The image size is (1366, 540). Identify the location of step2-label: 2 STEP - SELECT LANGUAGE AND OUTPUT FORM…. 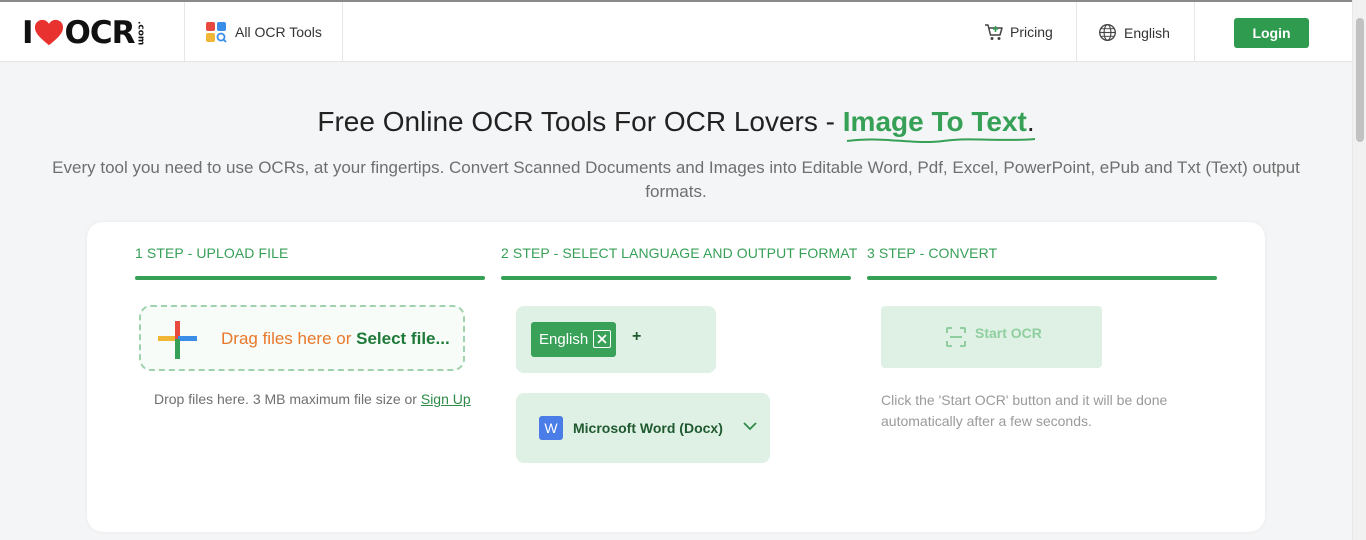
(679, 253).